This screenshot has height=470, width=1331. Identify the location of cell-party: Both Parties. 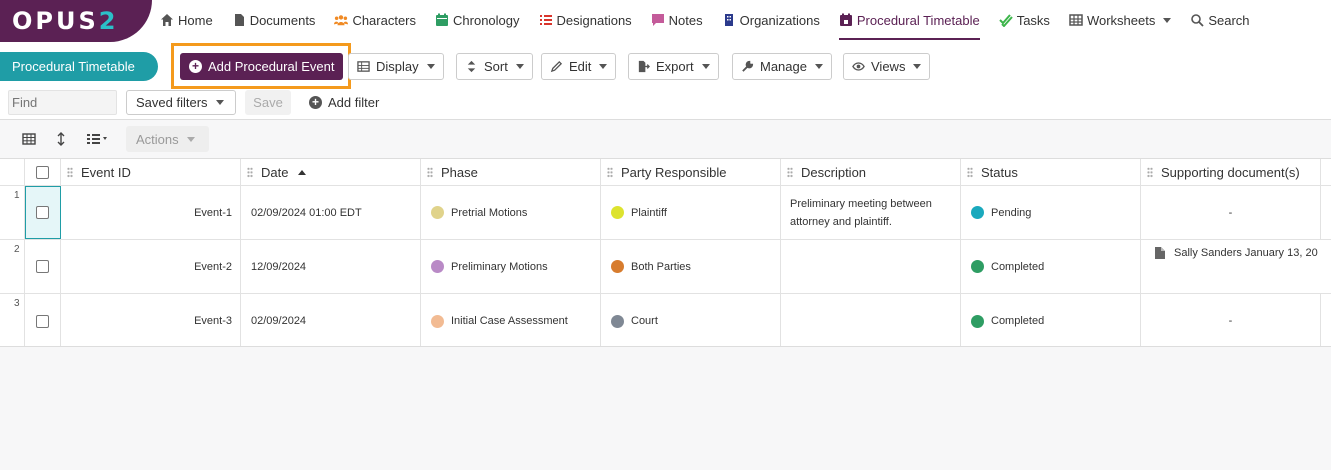
(691, 266).